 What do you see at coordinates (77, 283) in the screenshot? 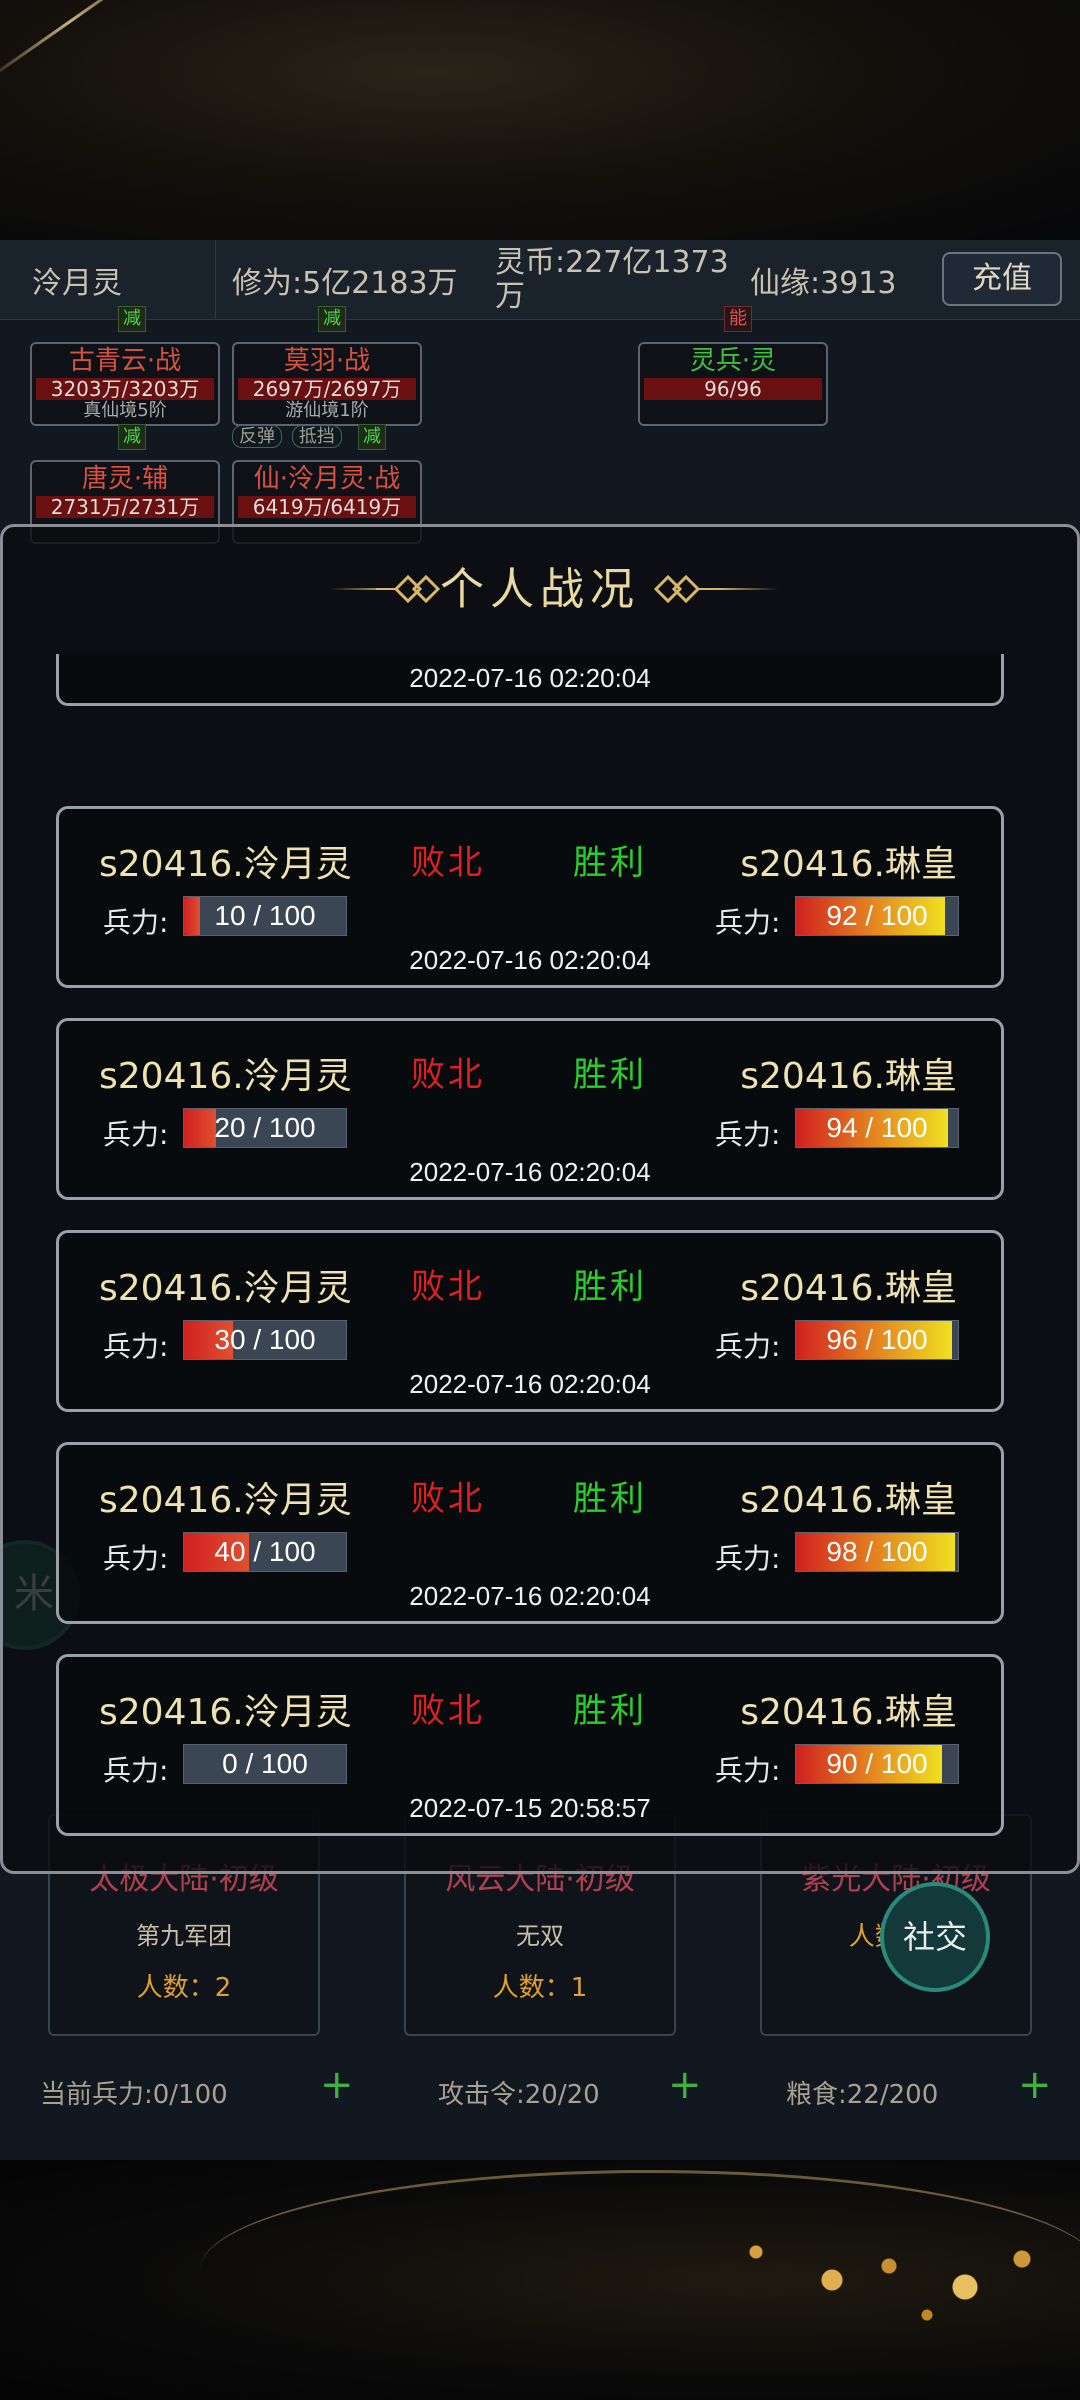
I see `player-name: 泠月灵` at bounding box center [77, 283].